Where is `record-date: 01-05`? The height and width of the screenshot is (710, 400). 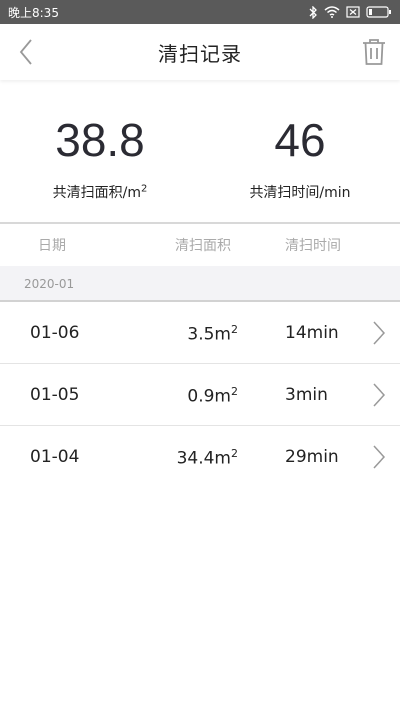 record-date: 01-05 is located at coordinates (55, 395).